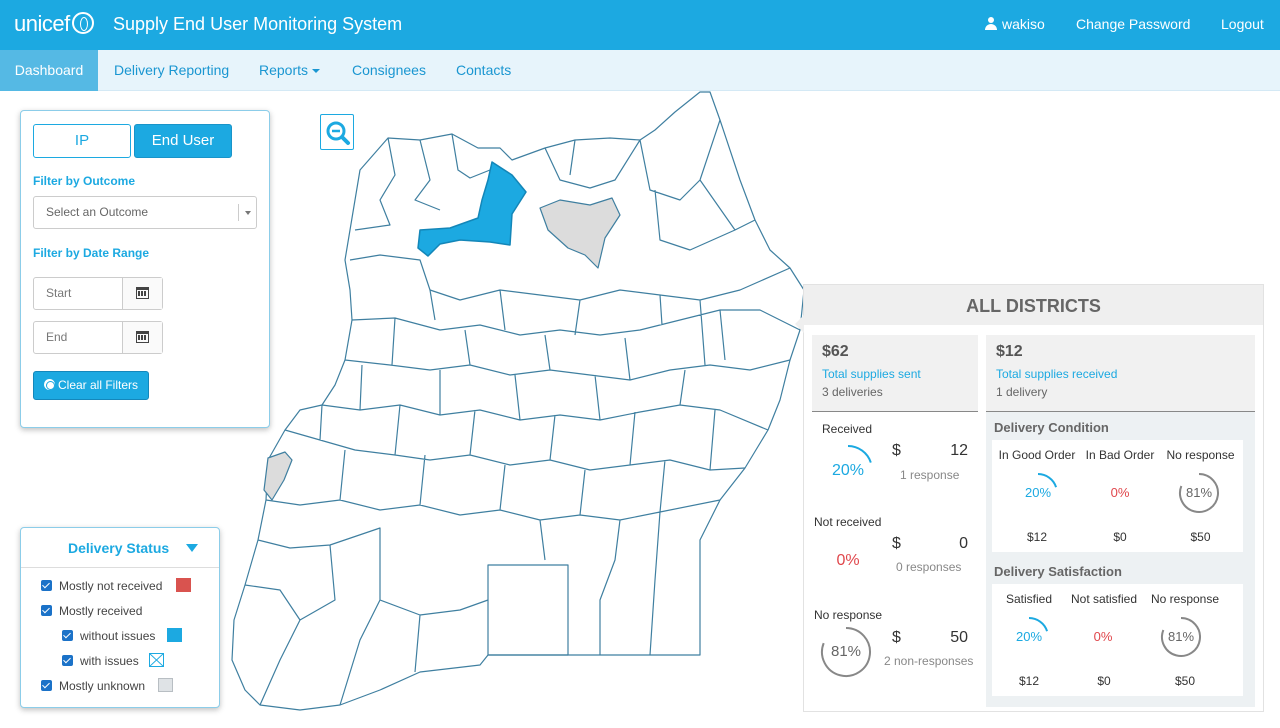 The image size is (1280, 728). What do you see at coordinates (49, 70) in the screenshot?
I see `nav-dashboard: Dashboard` at bounding box center [49, 70].